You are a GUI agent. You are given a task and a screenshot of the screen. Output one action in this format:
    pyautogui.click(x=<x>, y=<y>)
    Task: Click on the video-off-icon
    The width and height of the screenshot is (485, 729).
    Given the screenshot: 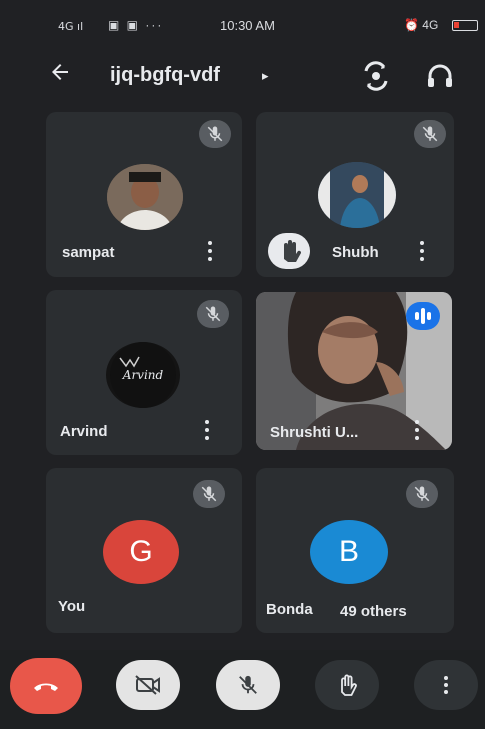 What is the action you would take?
    pyautogui.click(x=147, y=685)
    